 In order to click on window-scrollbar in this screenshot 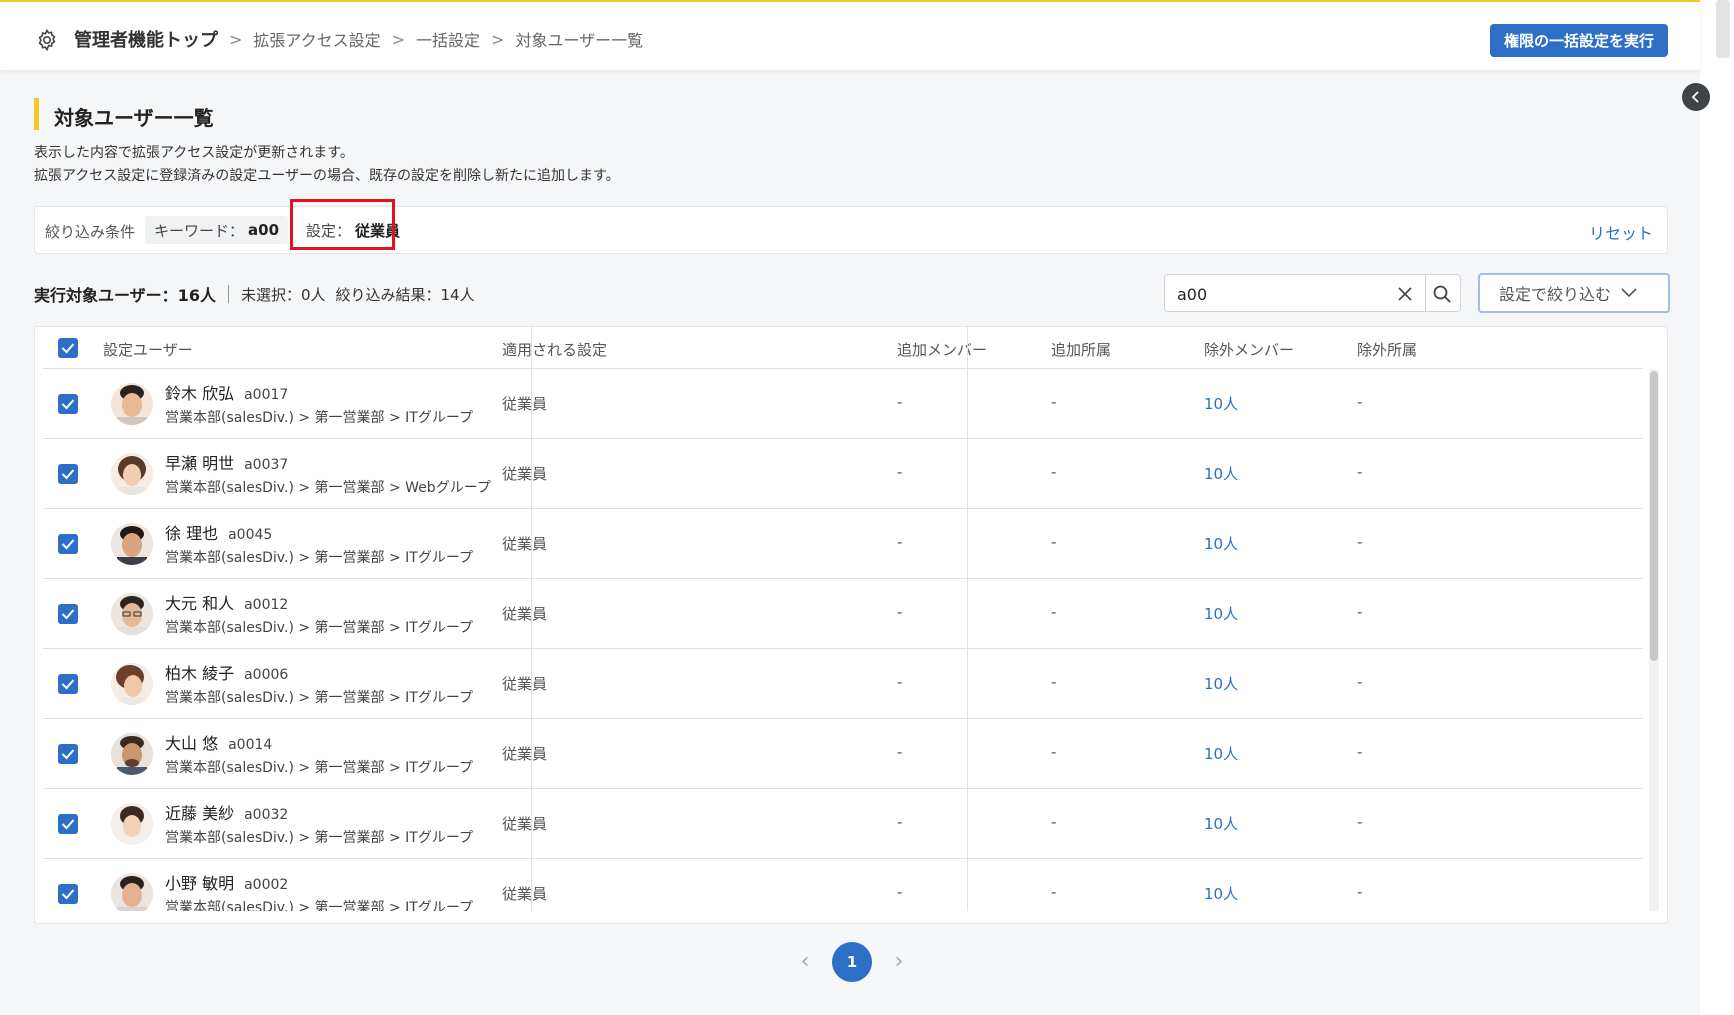, I will do `click(1723, 29)`.